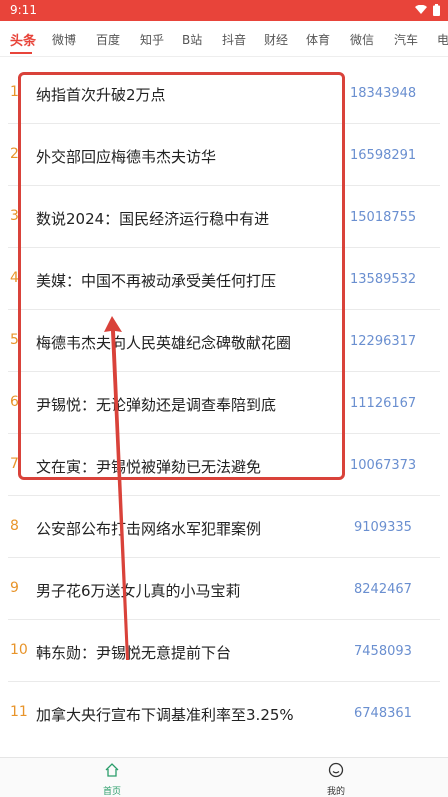  What do you see at coordinates (108, 39) in the screenshot?
I see `tab-baidu: 百度` at bounding box center [108, 39].